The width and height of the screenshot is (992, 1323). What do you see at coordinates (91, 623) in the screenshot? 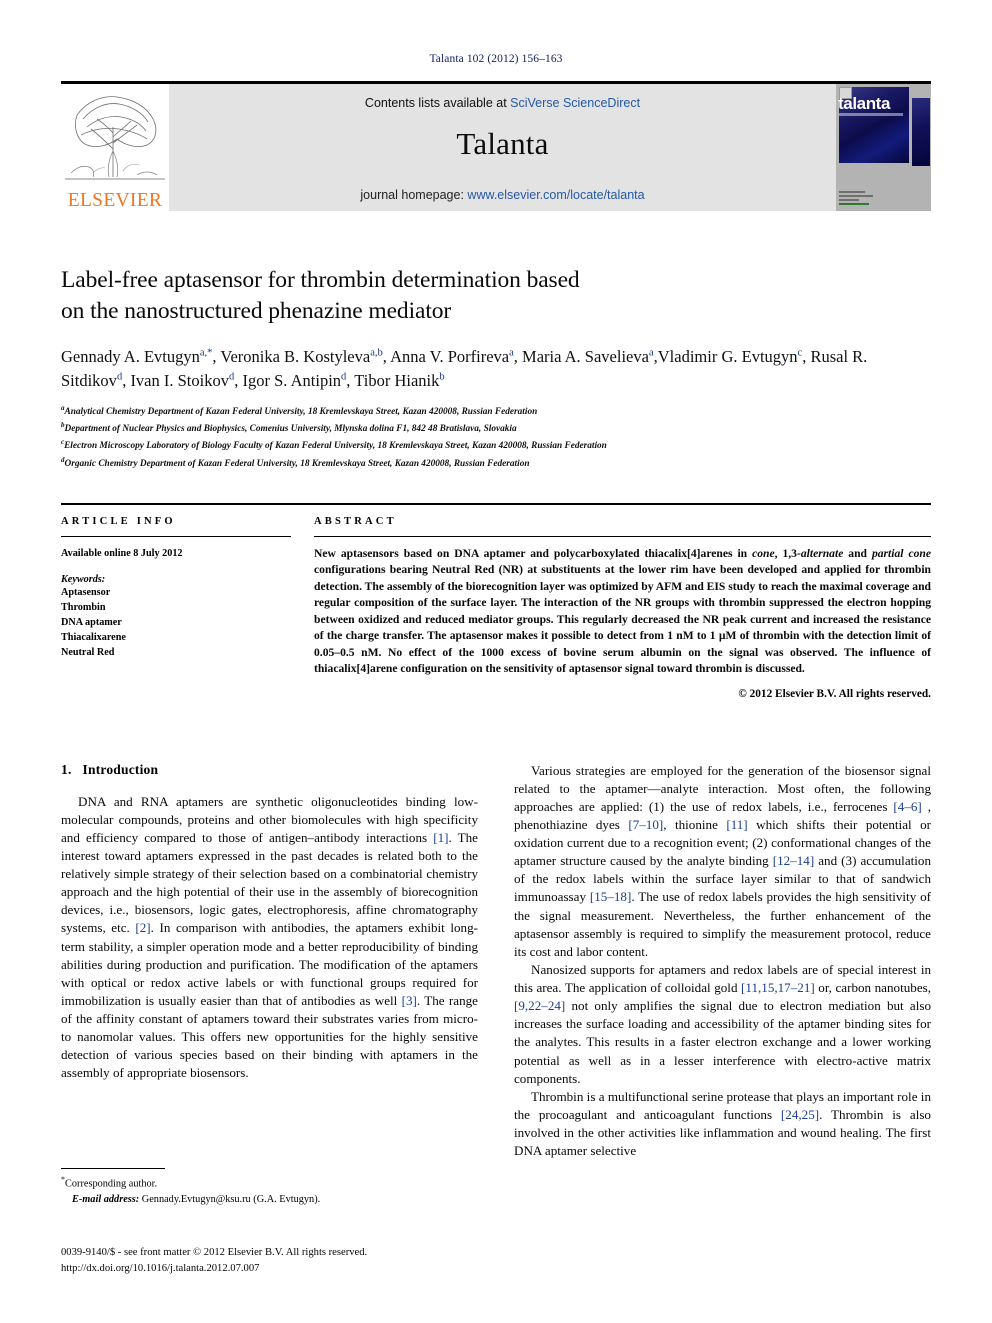
I see `keyword-item: DNA aptamer` at bounding box center [91, 623].